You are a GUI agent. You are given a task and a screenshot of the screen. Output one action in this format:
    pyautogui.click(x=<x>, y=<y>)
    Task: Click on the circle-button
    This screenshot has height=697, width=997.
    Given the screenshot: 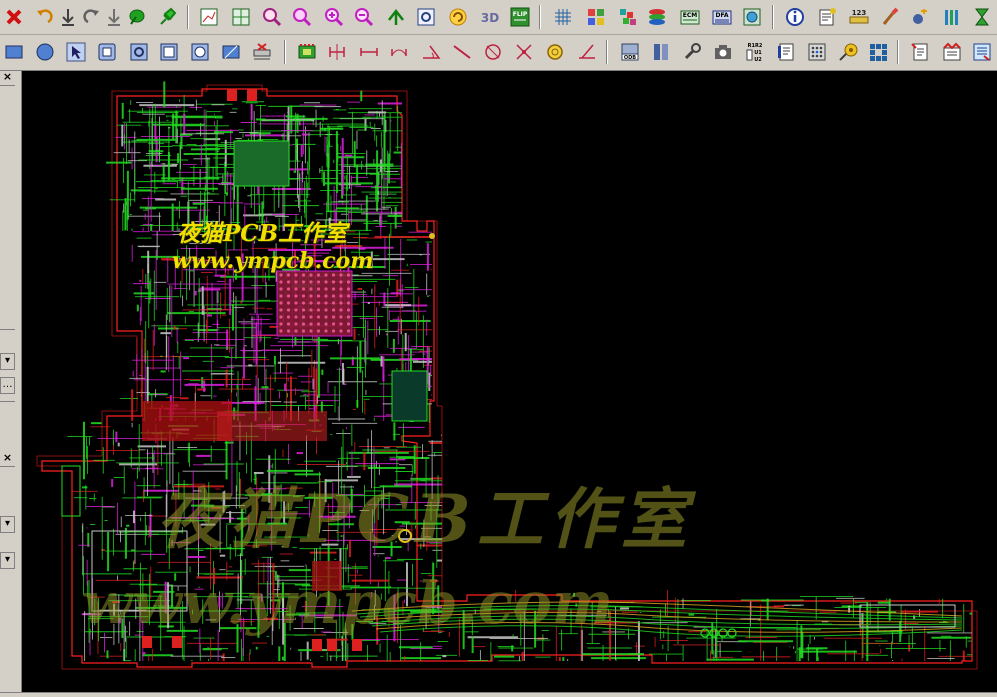 What is the action you would take?
    pyautogui.click(x=45, y=52)
    